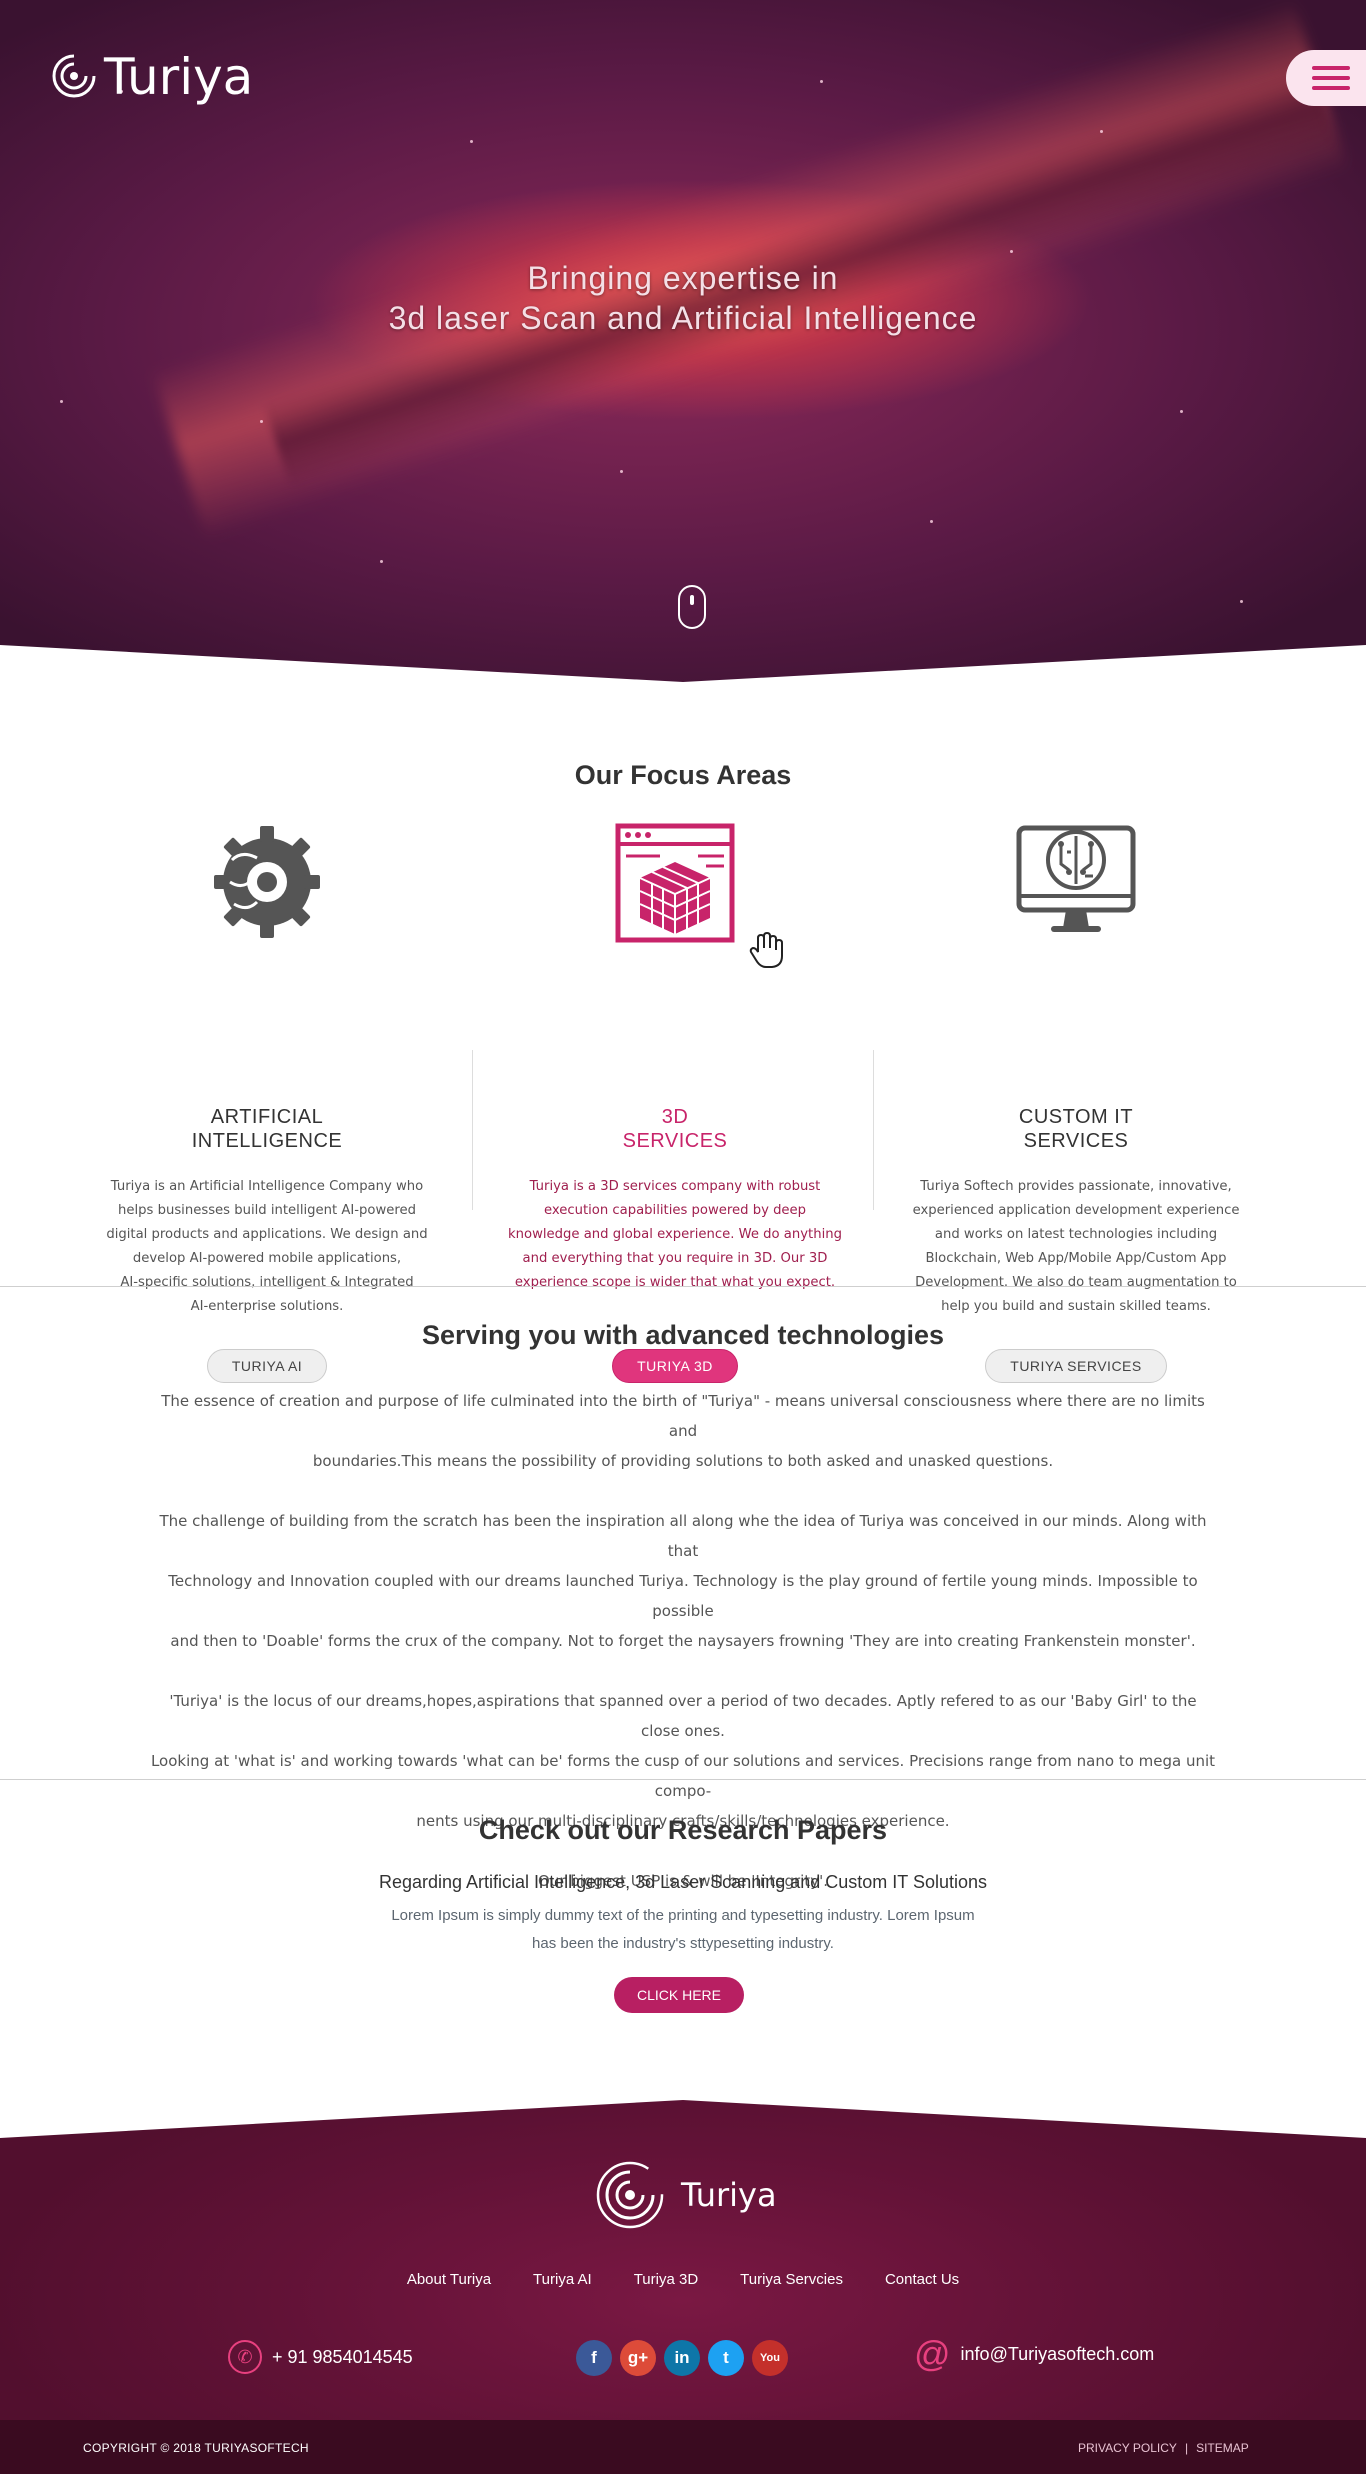 This screenshot has width=1366, height=2474. Describe the element at coordinates (1076, 878) in the screenshot. I see `monitor-circuit-icon` at that location.